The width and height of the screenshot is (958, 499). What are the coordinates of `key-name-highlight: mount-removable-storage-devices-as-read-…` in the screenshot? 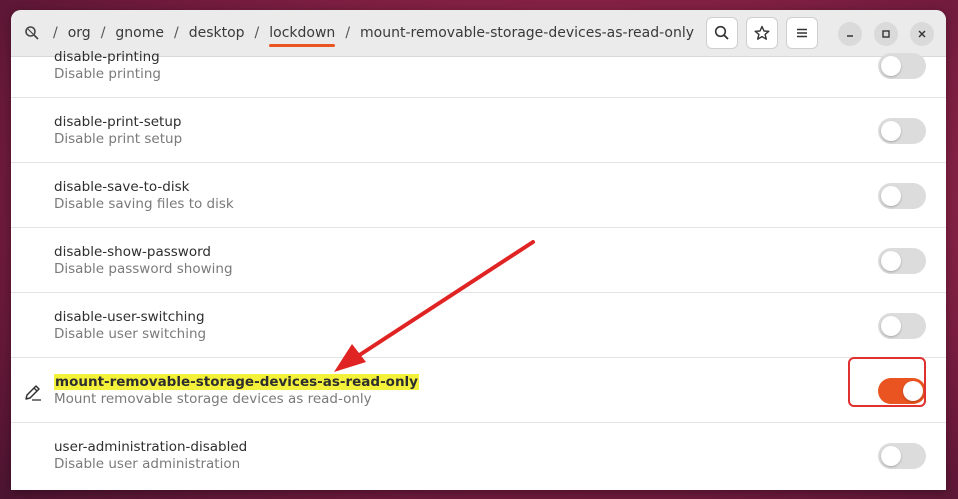 It's located at (236, 382).